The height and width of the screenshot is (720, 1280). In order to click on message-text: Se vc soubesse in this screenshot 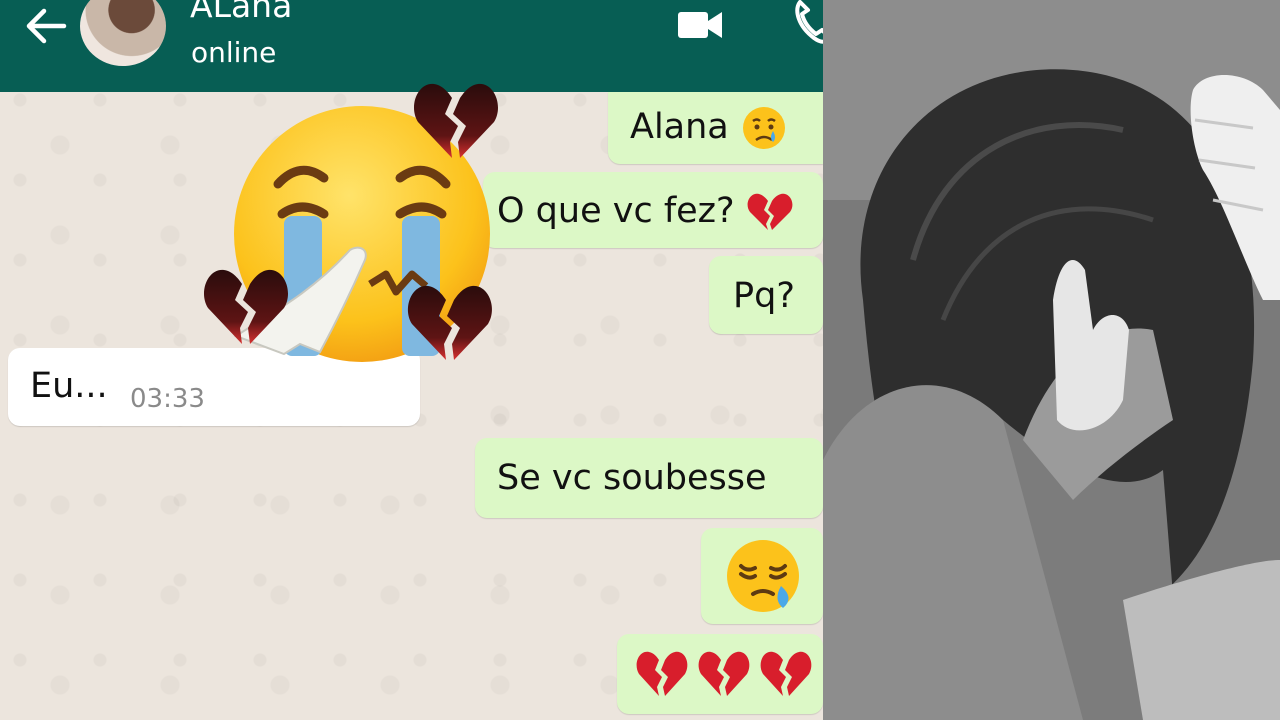, I will do `click(632, 478)`.